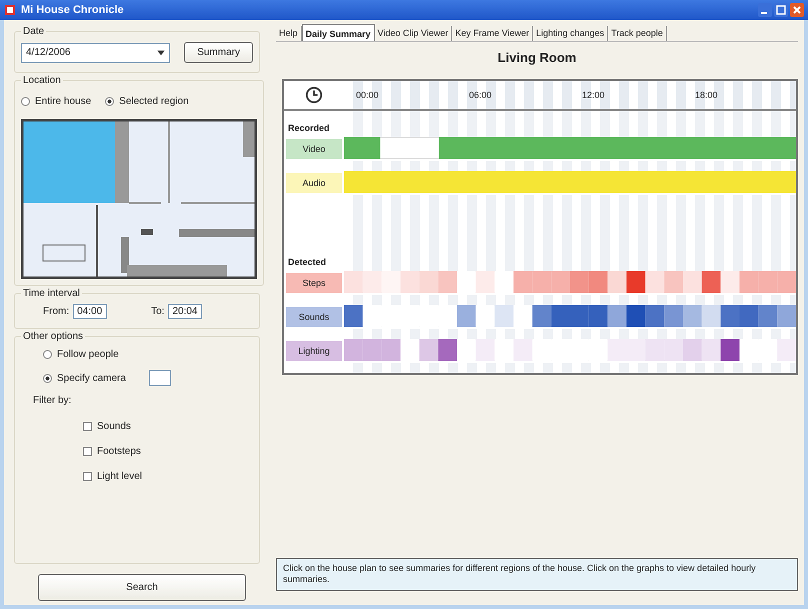  What do you see at coordinates (90, 311) in the screenshot?
I see `time-field: 04:00` at bounding box center [90, 311].